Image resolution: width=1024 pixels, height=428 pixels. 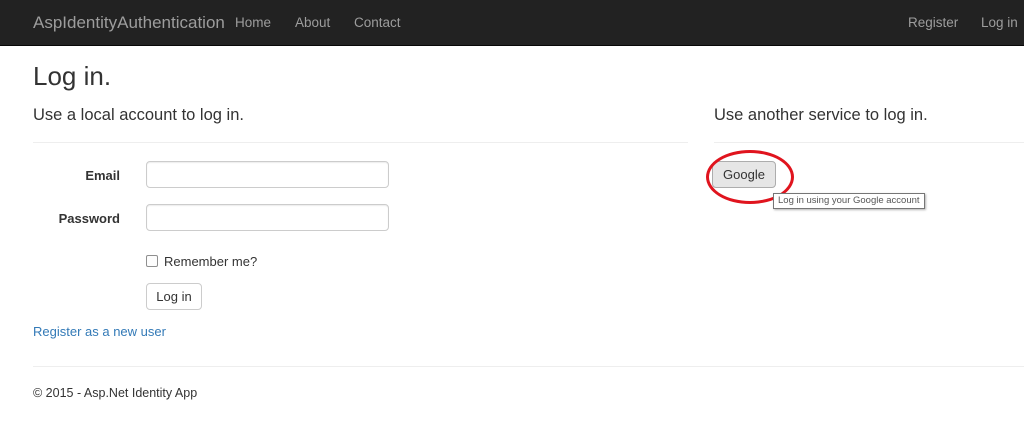 What do you see at coordinates (869, 142) in the screenshot?
I see `external-section-divider` at bounding box center [869, 142].